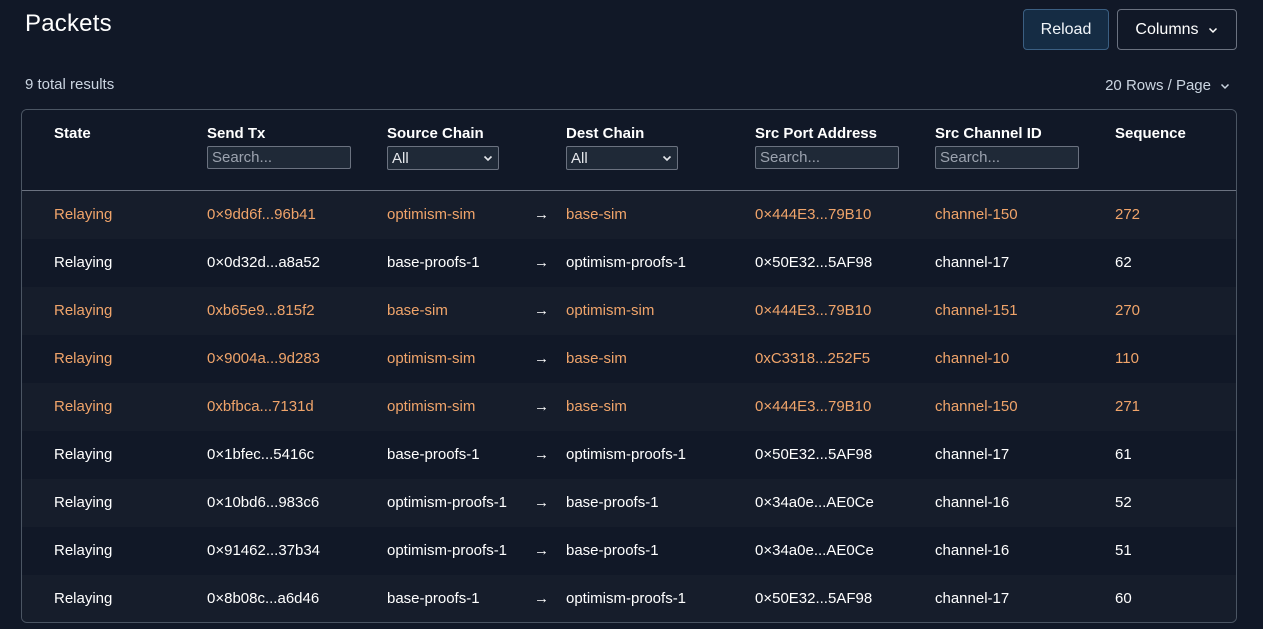 This screenshot has height=629, width=1263. What do you see at coordinates (610, 310) in the screenshot?
I see `cell-dest-chain: optimism-sim` at bounding box center [610, 310].